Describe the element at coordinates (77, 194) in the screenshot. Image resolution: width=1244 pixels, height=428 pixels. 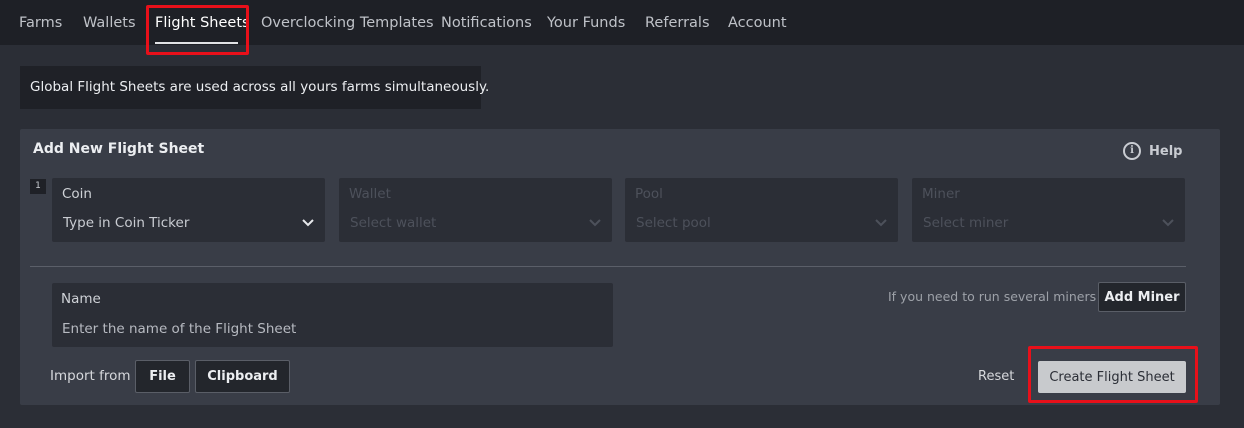
I see `coin-select-label: Coin` at that location.